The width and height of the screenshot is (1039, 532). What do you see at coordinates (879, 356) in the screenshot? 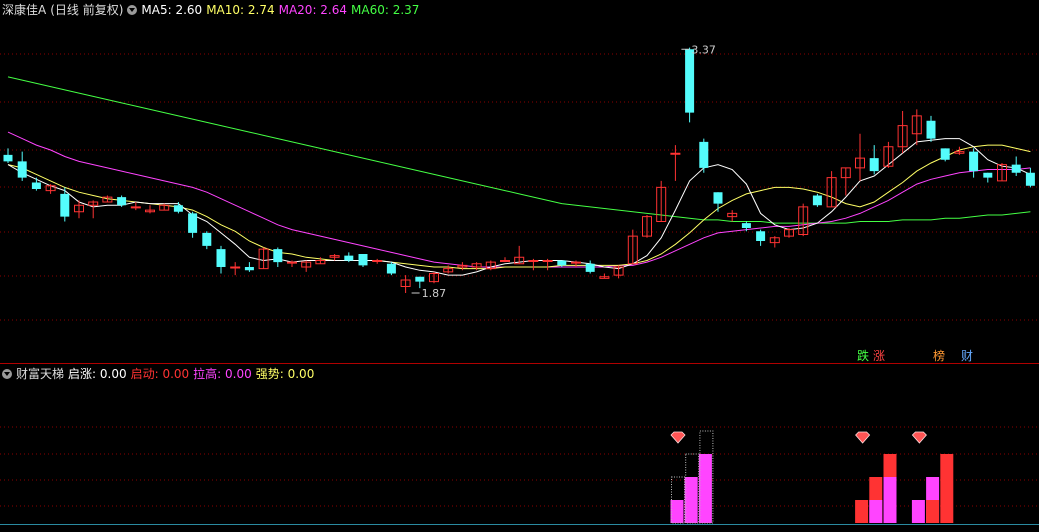
I see `rank-tag-1: 涨` at bounding box center [879, 356].